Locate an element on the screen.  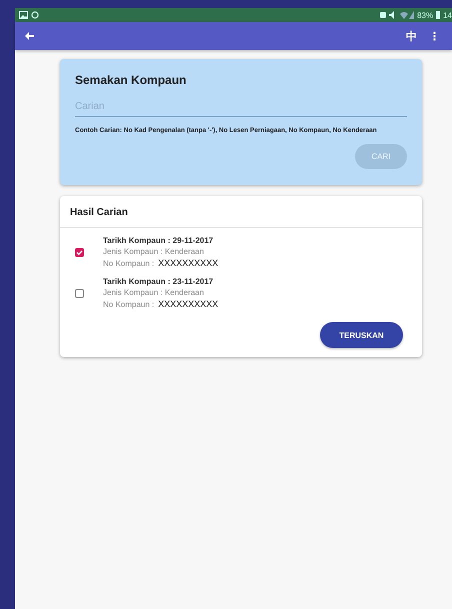
wifi-signal-icon is located at coordinates (407, 15).